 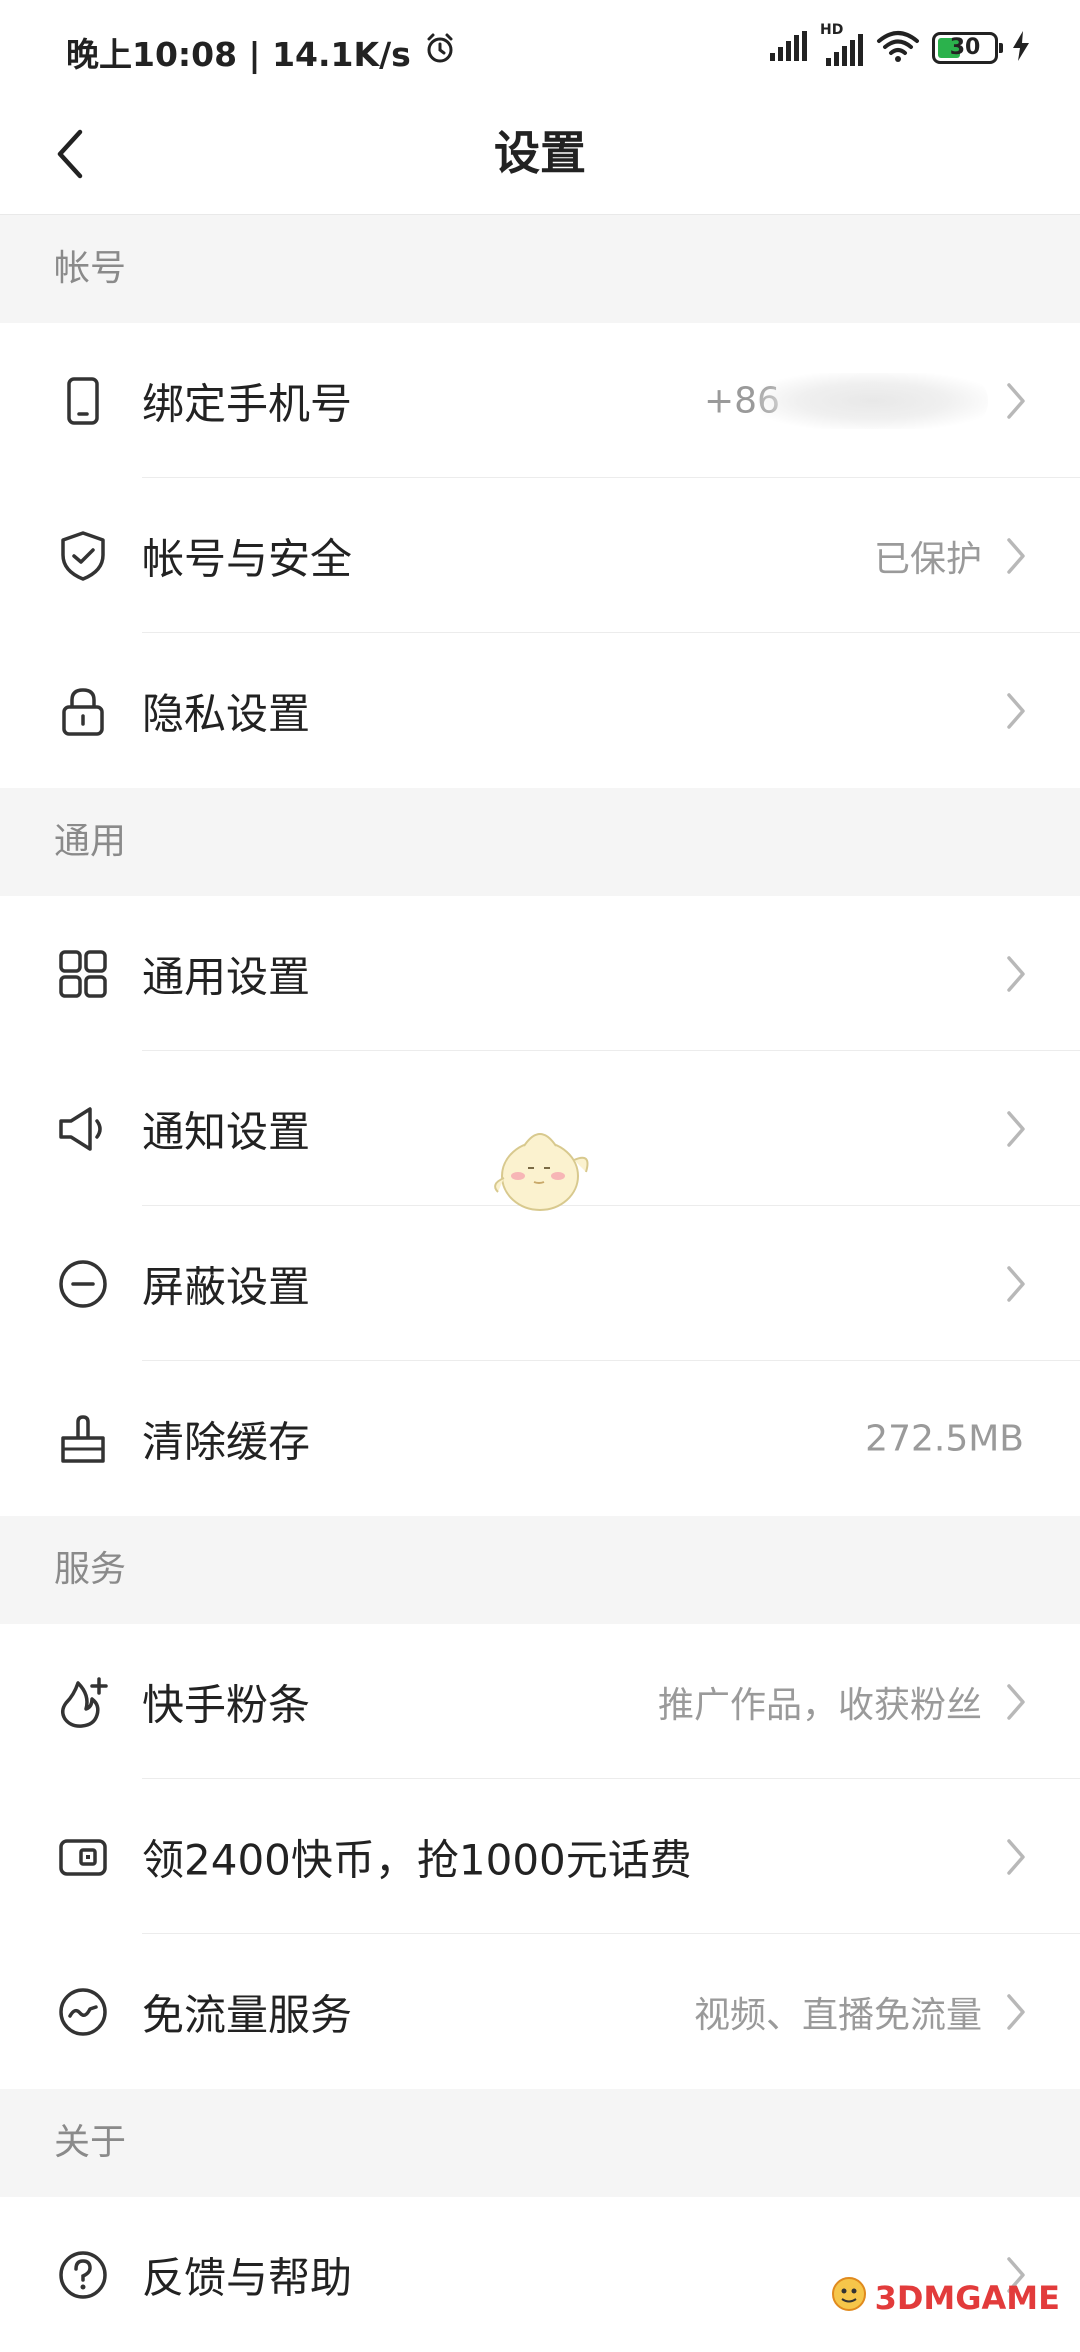 I want to click on row-label: 领2400快币，抢1000元话费, so click(x=417, y=1859).